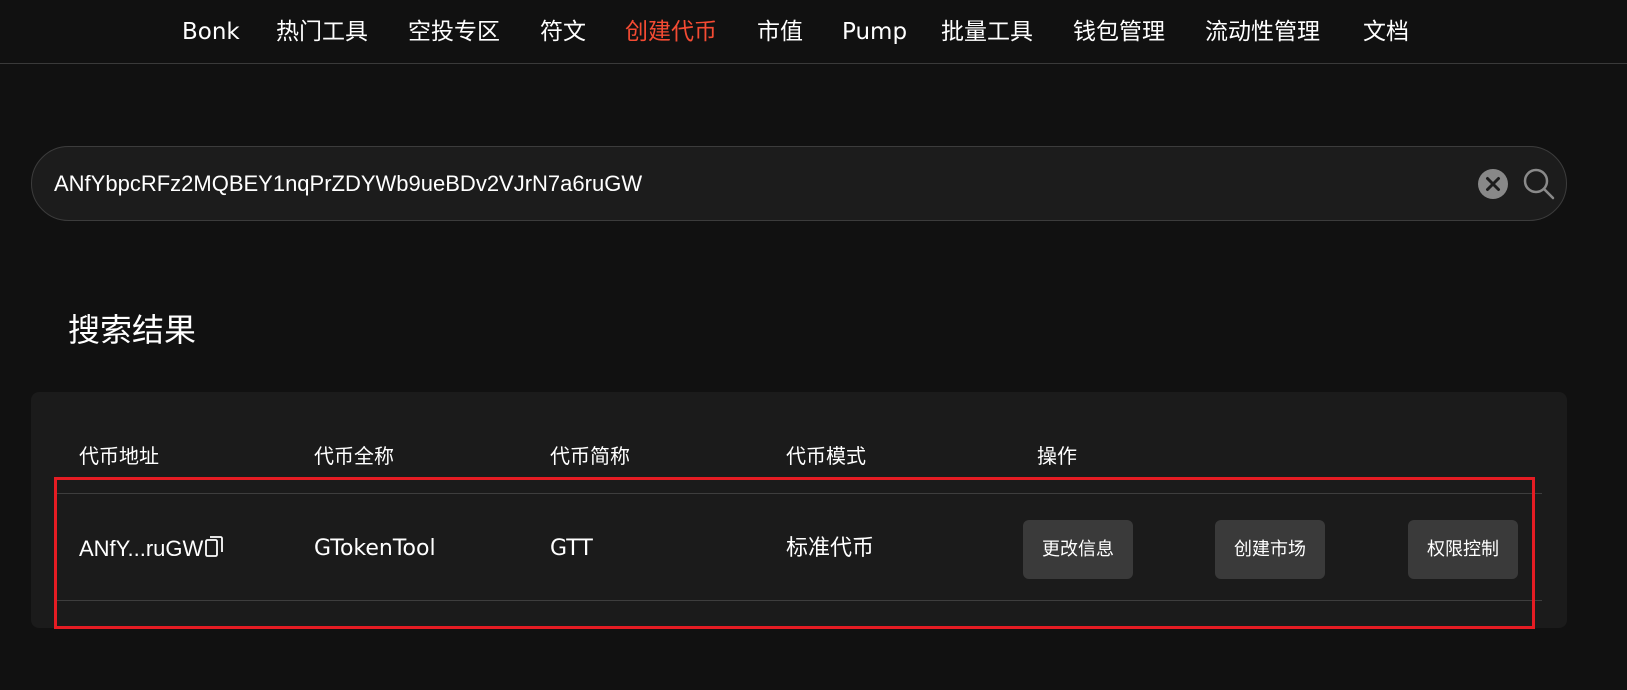 This screenshot has width=1627, height=690. I want to click on column-header-address: 代币地址, so click(119, 456).